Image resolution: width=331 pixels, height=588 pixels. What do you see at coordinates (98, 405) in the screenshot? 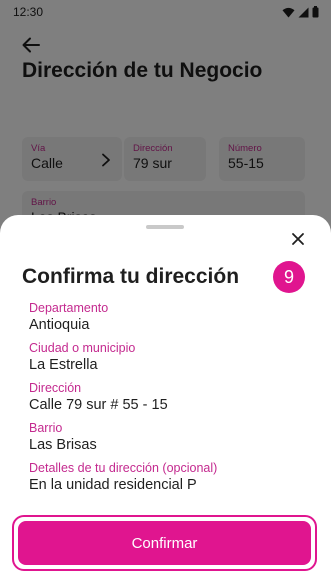
I see `detail-value: Calle 79 sur # 55 - 15` at bounding box center [98, 405].